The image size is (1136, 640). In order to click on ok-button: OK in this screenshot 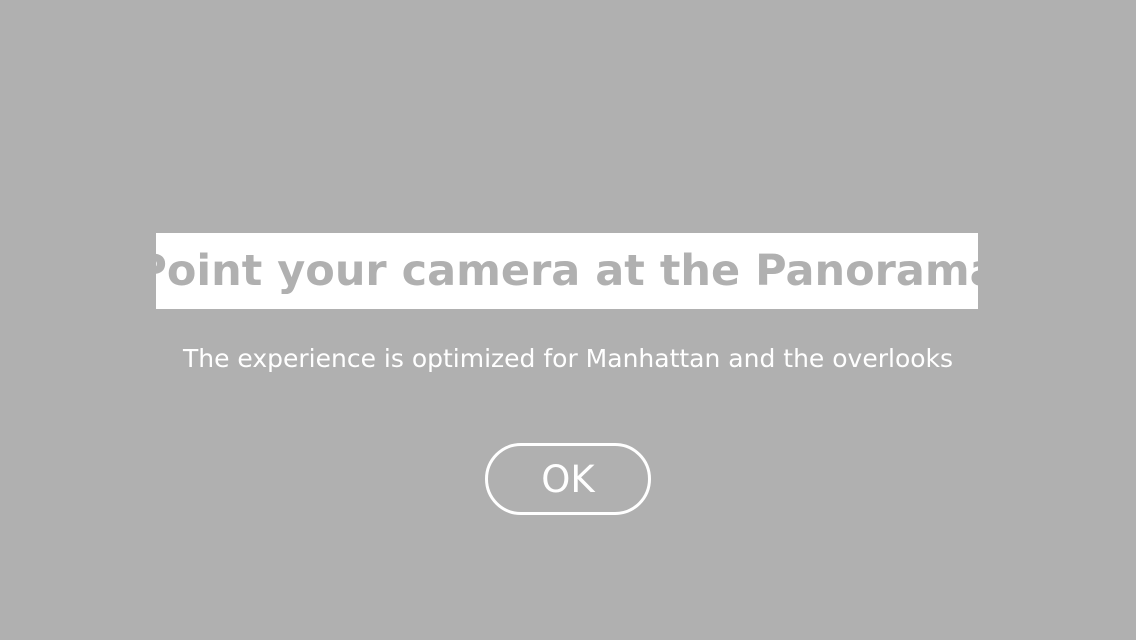, I will do `click(568, 479)`.